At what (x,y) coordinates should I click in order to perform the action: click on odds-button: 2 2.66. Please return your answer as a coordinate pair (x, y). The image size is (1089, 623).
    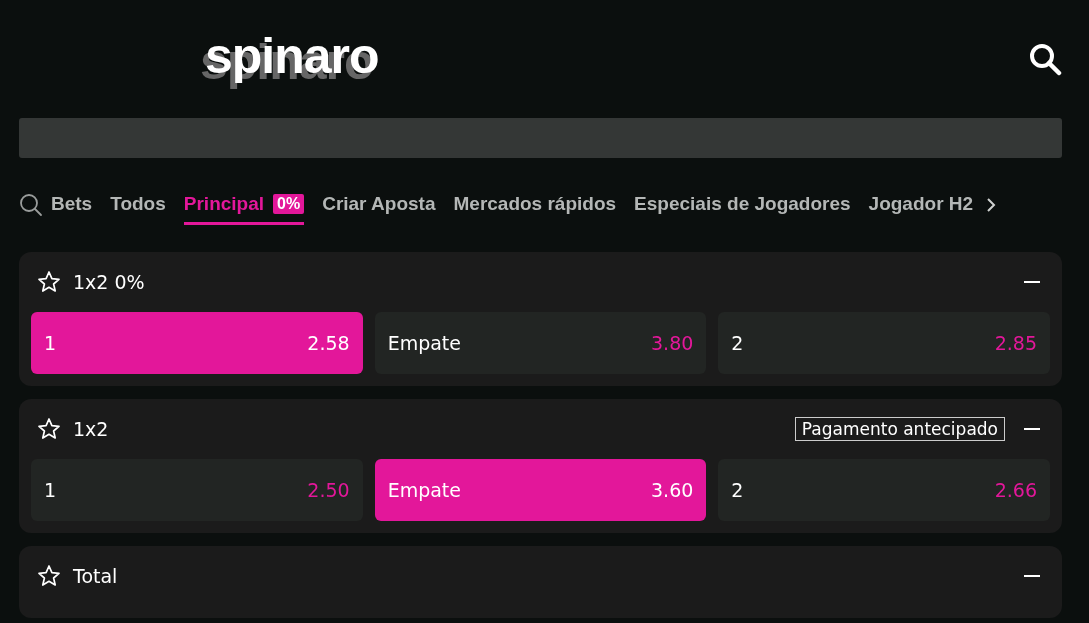
    Looking at the image, I should click on (884, 490).